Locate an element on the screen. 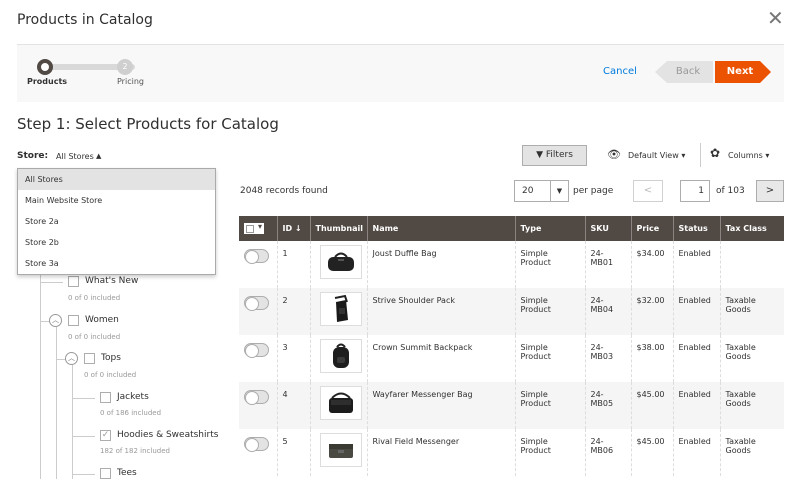 Image resolution: width=800 pixels, height=479 pixels. step-products-dot is located at coordinates (45, 67).